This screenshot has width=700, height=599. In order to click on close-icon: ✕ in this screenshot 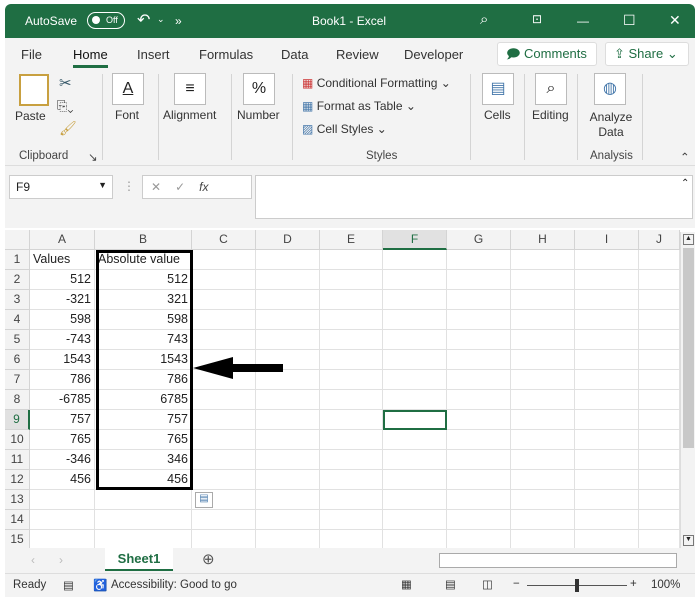, I will do `click(675, 20)`.